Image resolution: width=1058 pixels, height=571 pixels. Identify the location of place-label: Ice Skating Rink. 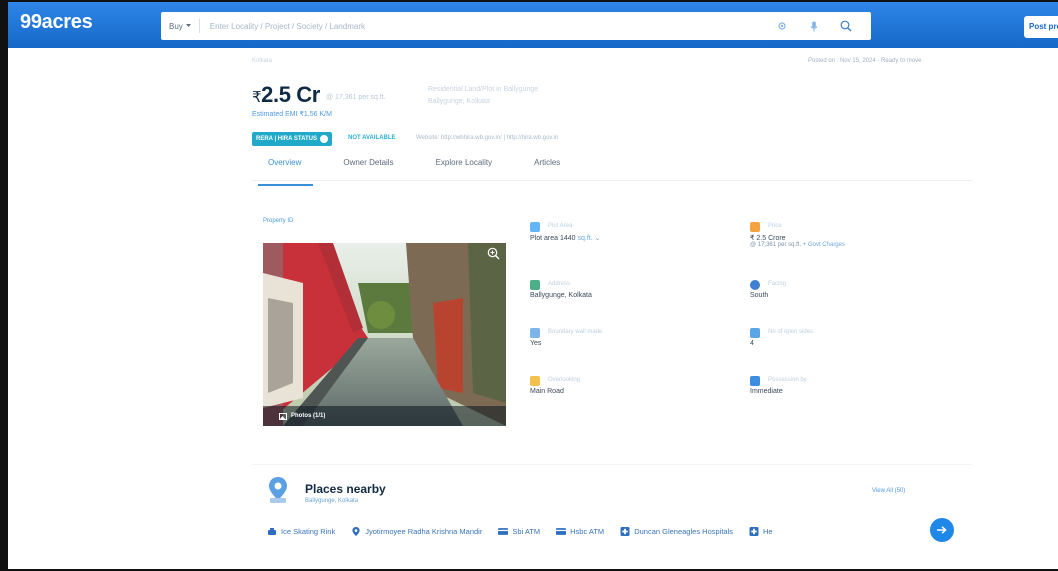
(308, 531).